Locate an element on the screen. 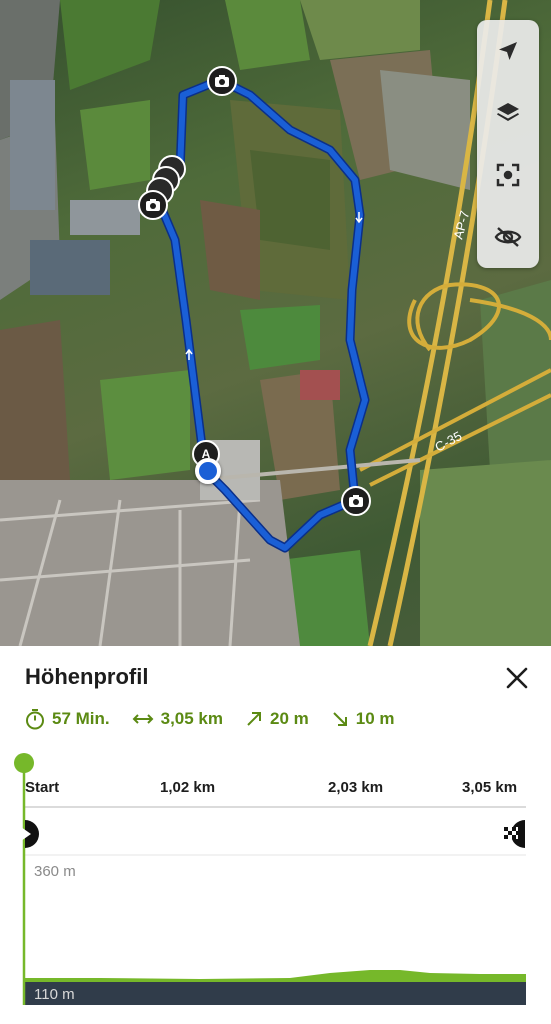  descent-stat: 10 m is located at coordinates (363, 719).